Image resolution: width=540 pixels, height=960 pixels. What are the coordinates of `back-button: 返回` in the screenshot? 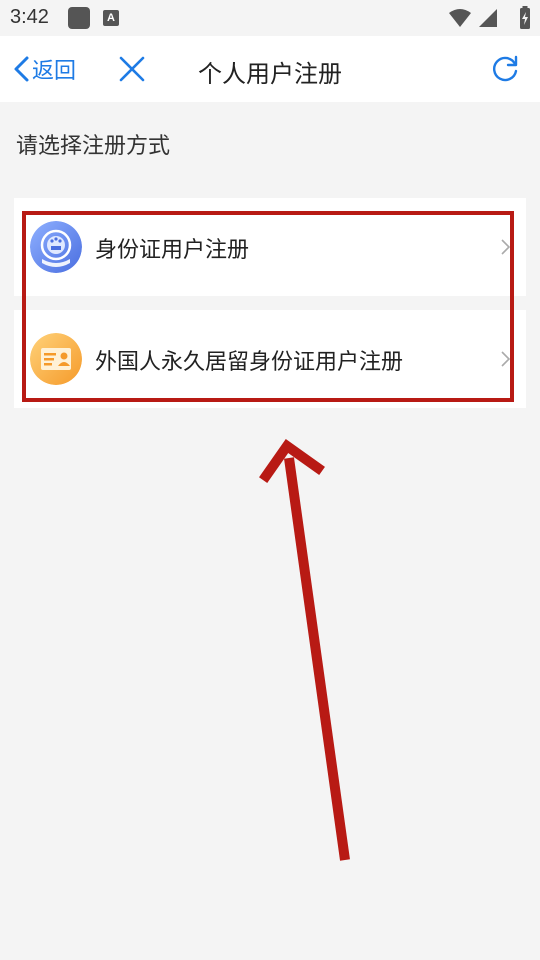 It's located at (44, 69).